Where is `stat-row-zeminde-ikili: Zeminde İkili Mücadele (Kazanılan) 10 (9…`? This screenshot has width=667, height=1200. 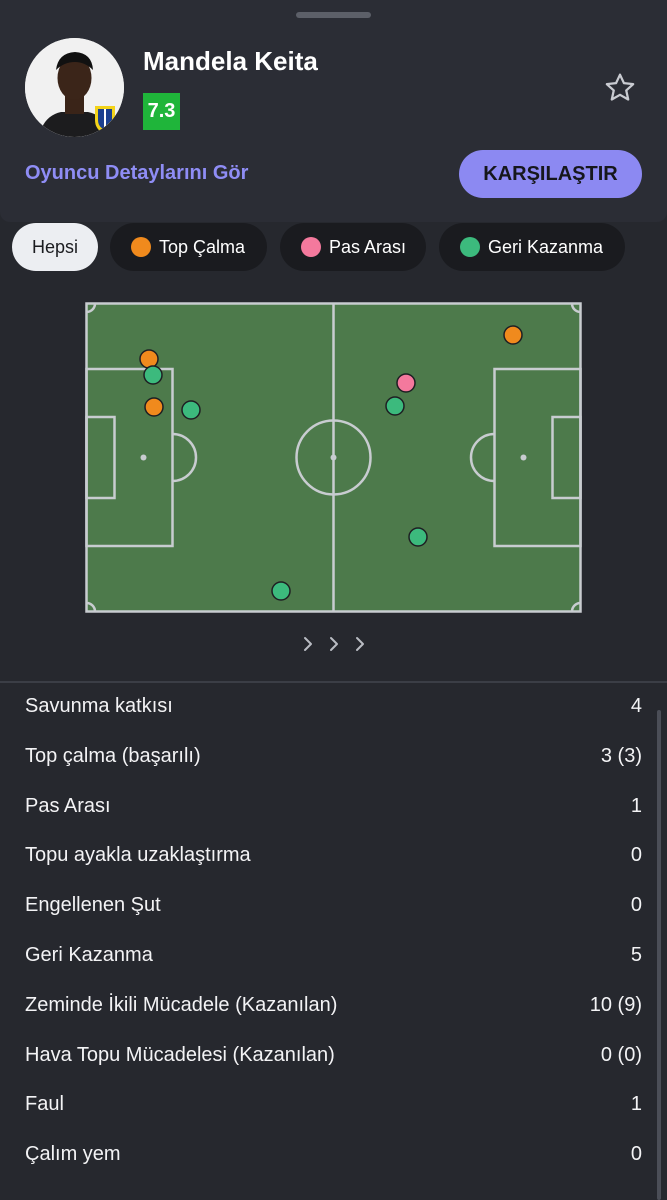
stat-row-zeminde-ikili: Zeminde İkili Mücadele (Kazanılan) 10 (9… is located at coordinates (333, 1007).